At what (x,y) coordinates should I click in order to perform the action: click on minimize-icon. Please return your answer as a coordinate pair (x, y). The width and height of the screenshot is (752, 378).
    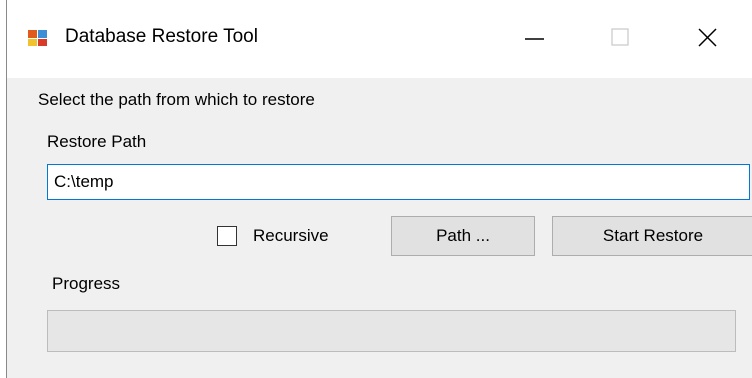
    Looking at the image, I should click on (534, 39).